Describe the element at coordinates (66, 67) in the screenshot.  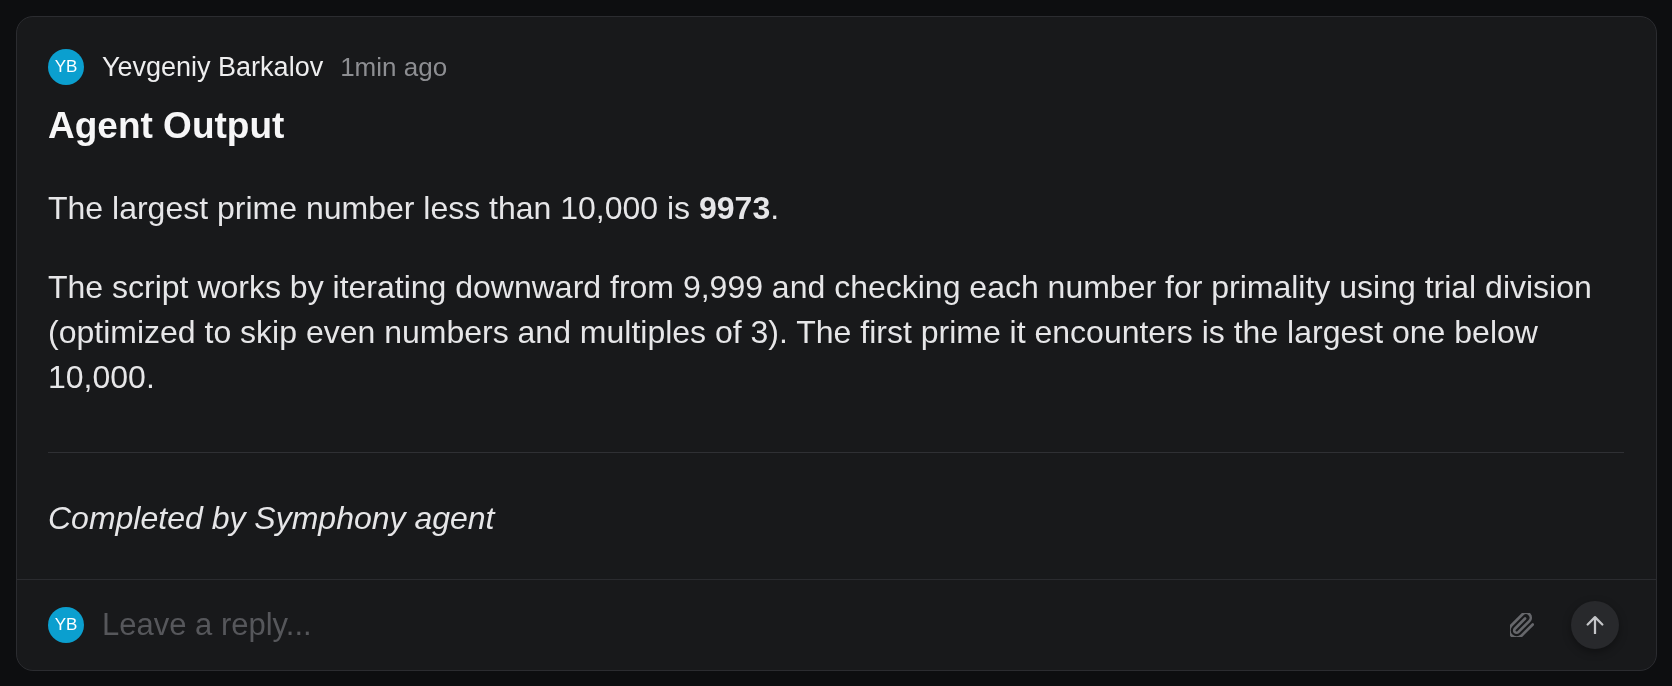
I see `author-avatar: YB` at that location.